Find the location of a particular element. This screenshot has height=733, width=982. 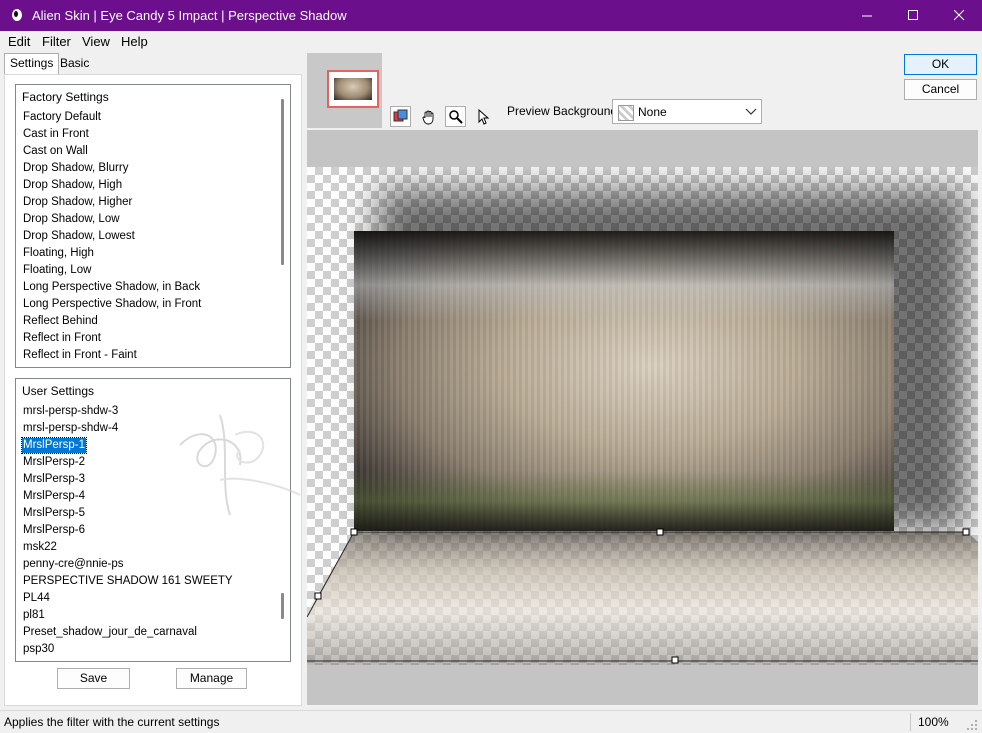

list-item: msk22 is located at coordinates (40, 547).